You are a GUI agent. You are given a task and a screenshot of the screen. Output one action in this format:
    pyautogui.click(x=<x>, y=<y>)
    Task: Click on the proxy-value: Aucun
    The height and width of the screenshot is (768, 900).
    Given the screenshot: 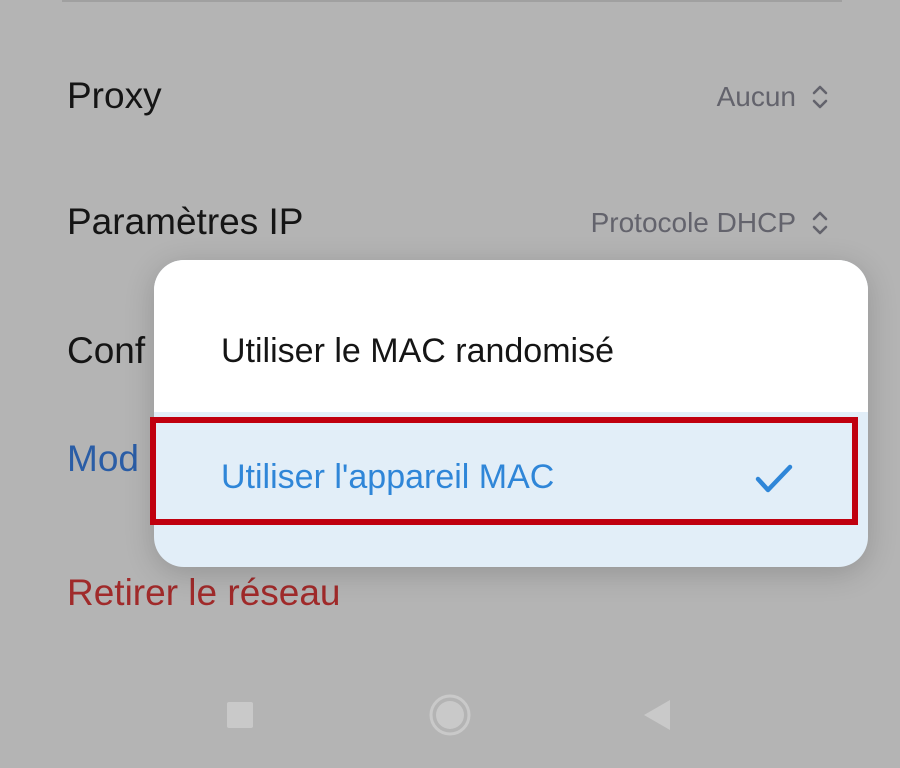 What is the action you would take?
    pyautogui.click(x=773, y=97)
    